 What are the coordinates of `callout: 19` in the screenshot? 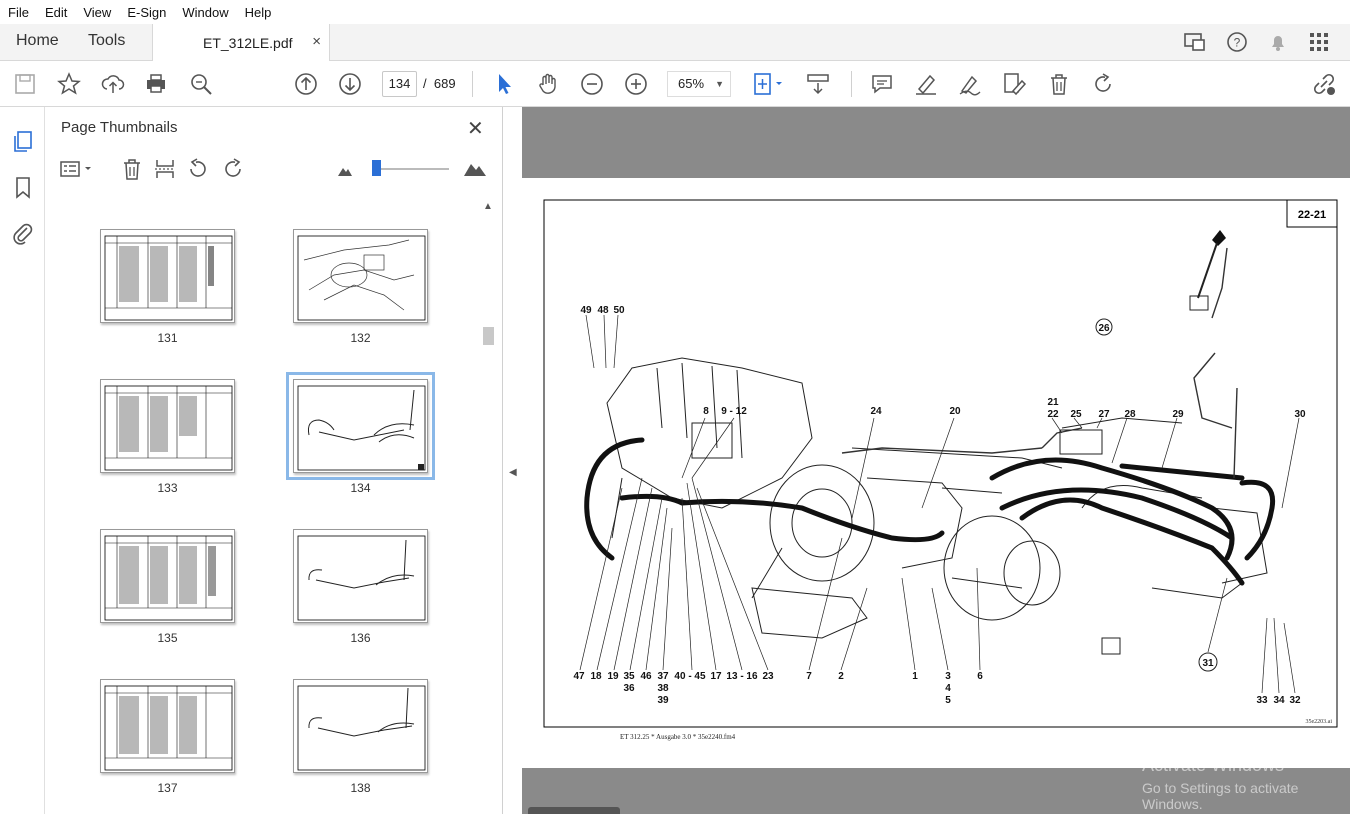 It's located at (613, 676).